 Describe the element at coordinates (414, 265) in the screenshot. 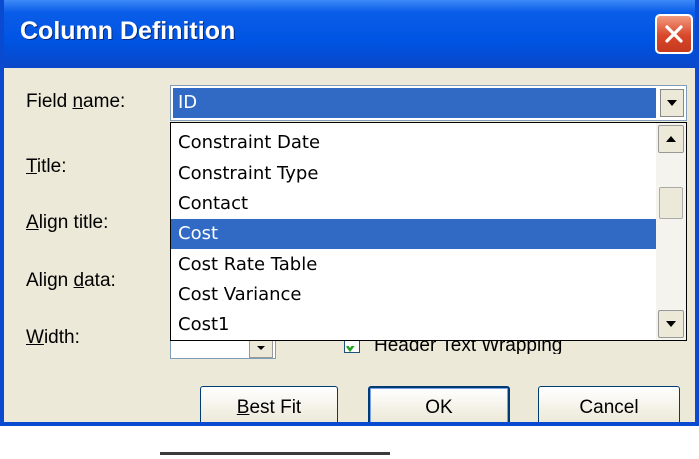

I see `list-item-cost-rate-table: Cost Rate Table` at that location.